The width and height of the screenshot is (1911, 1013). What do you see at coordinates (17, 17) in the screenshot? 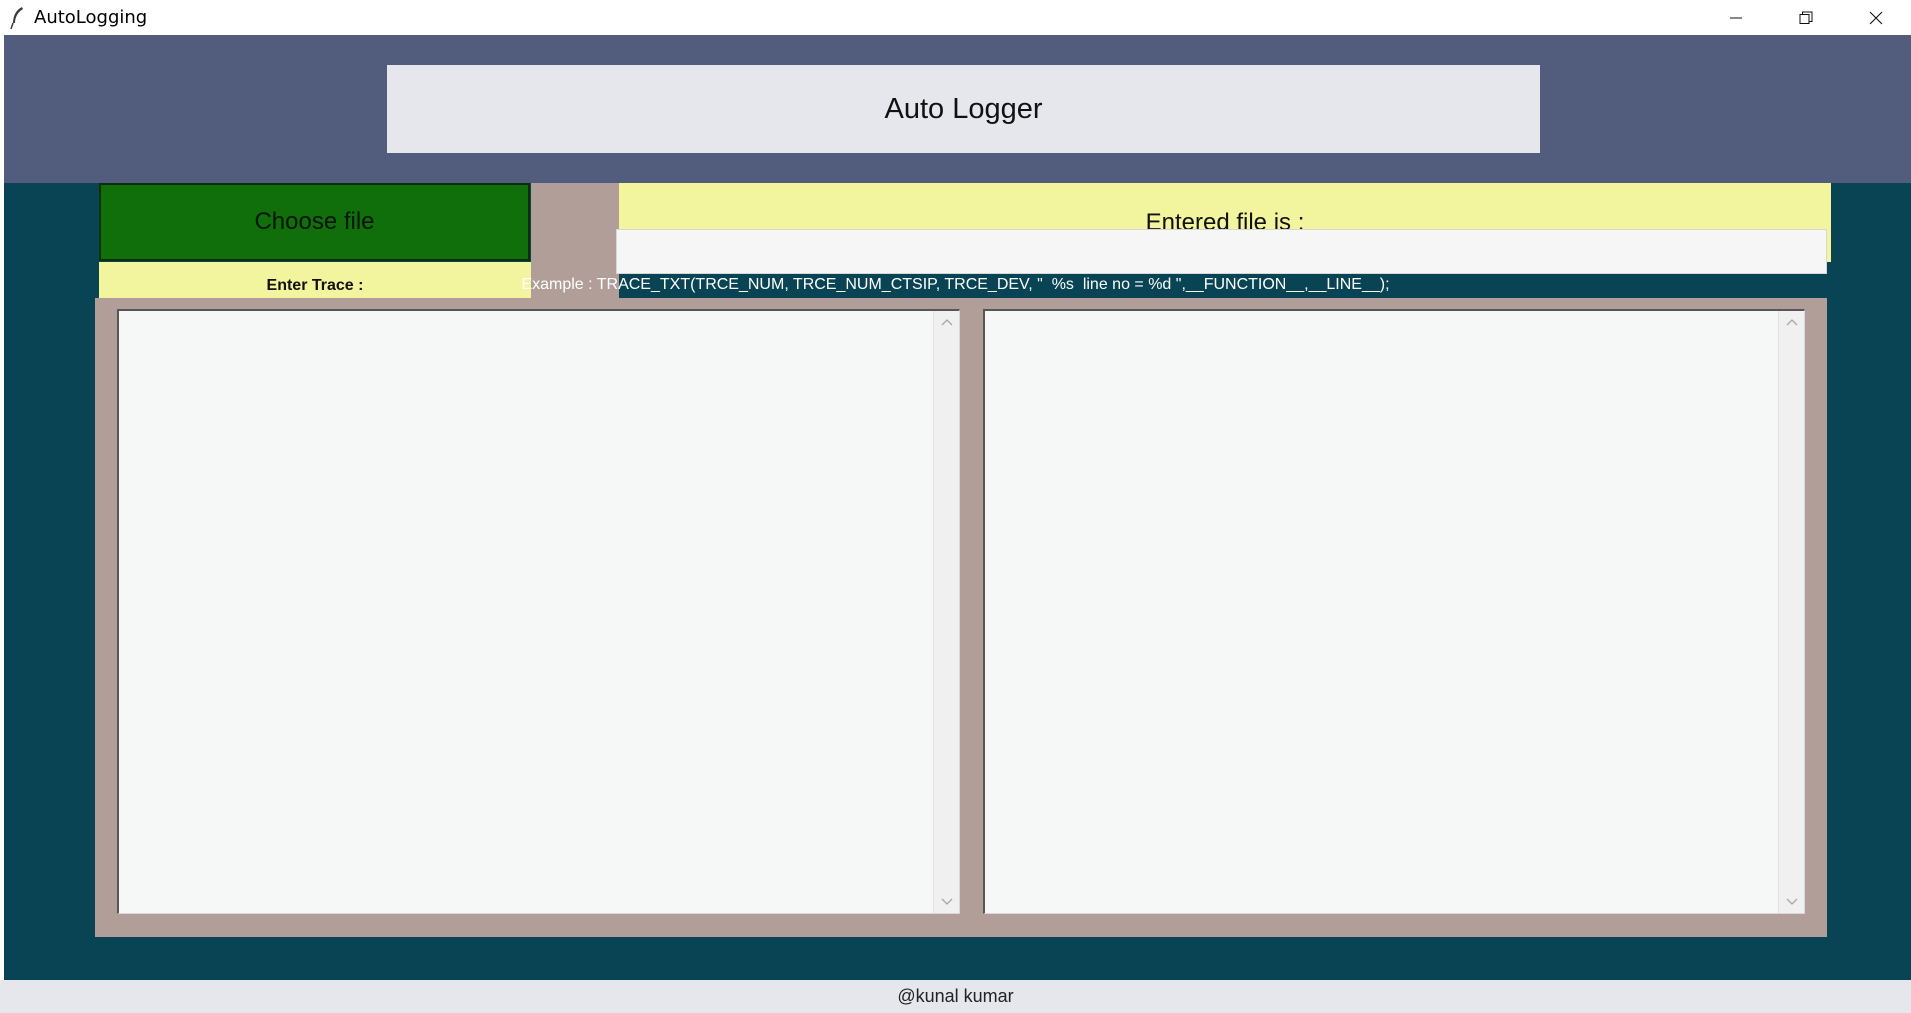
I see `feather-icon` at bounding box center [17, 17].